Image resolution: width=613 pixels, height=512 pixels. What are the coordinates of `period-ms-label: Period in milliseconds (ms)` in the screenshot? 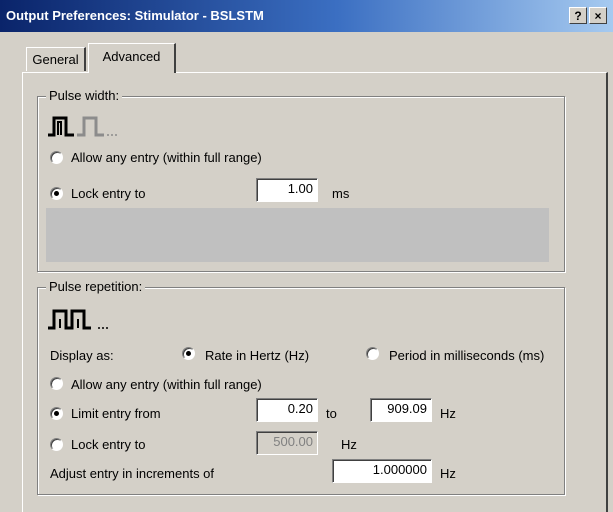 It's located at (467, 355).